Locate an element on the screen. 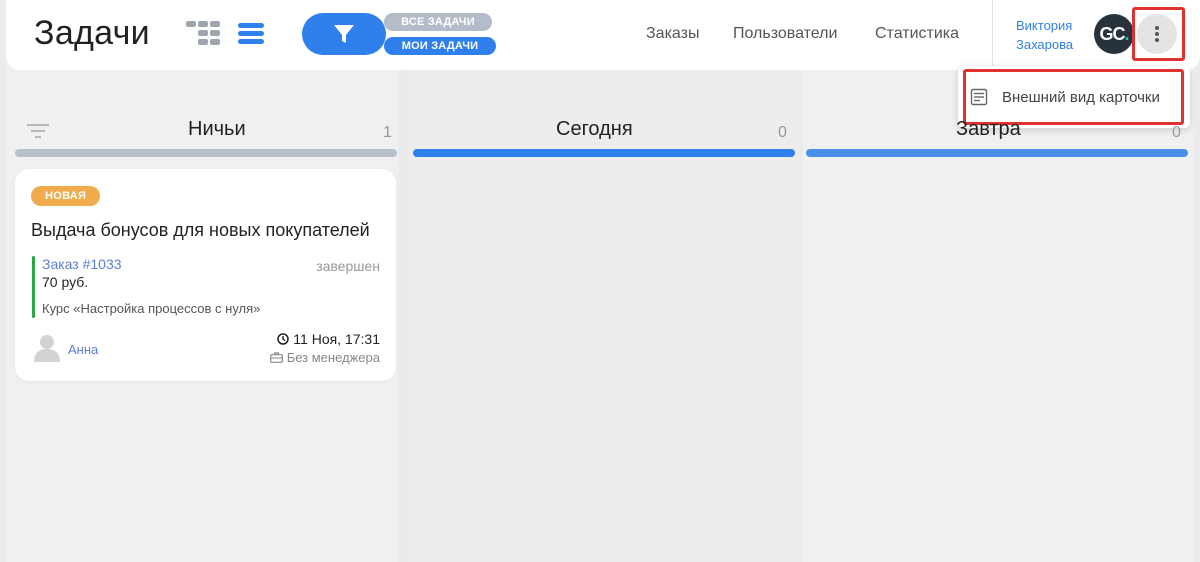  column-count-tomorrow: 0 is located at coordinates (1176, 132).